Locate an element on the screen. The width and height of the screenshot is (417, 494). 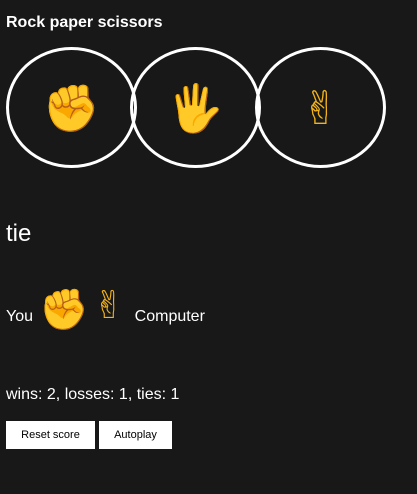
score-text: wins: 2, losses: 1, ties: 1 is located at coordinates (93, 394).